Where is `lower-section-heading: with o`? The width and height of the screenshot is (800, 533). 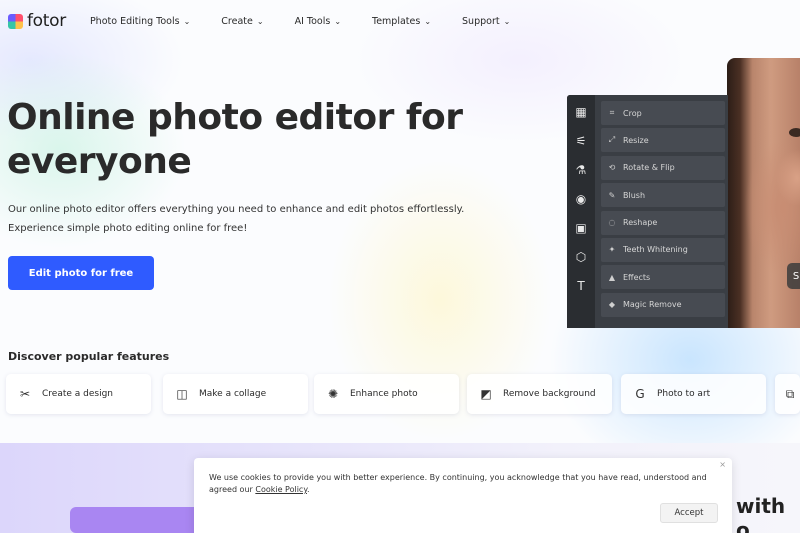 lower-section-heading: with o is located at coordinates (761, 513).